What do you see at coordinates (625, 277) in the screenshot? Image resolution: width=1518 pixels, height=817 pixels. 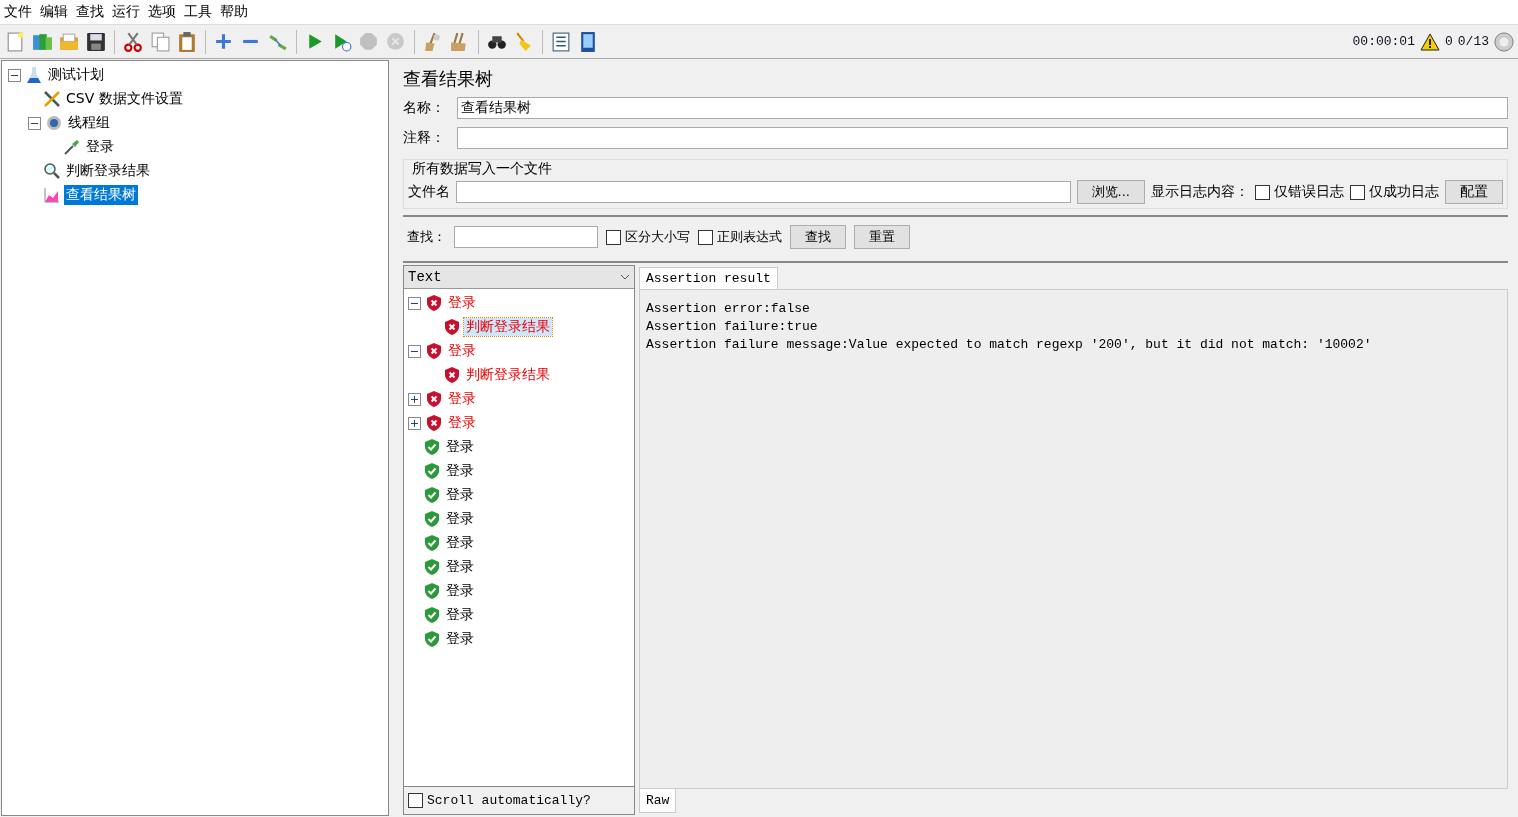 I see `caret-icon` at bounding box center [625, 277].